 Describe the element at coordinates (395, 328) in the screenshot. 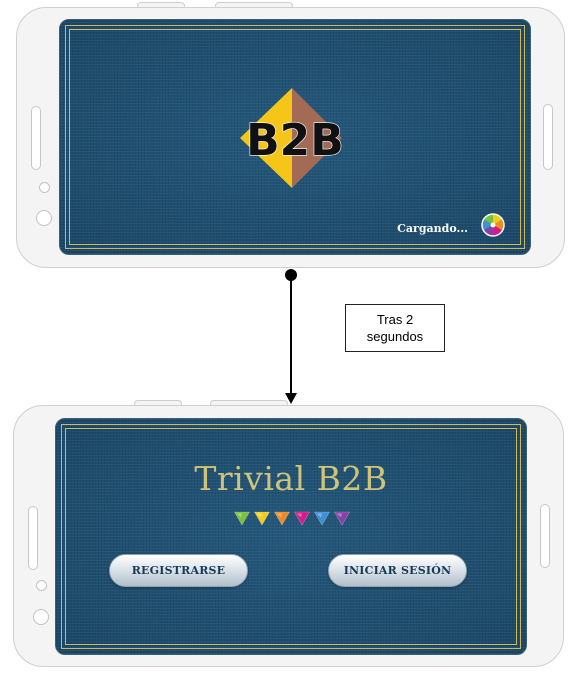

I see `transition-note: Tras 2 segundos` at that location.